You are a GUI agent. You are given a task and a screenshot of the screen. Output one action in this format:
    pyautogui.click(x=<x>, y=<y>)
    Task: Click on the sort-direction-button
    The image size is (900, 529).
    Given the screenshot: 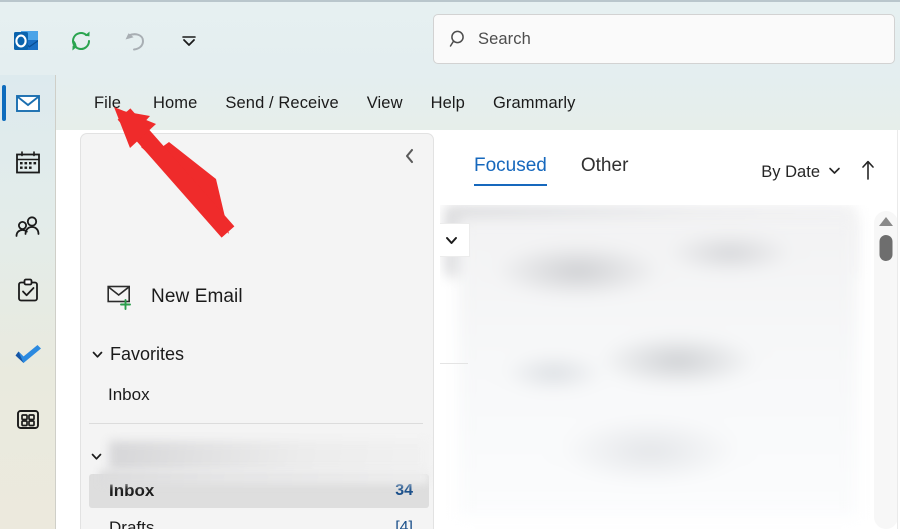 What is the action you would take?
    pyautogui.click(x=868, y=172)
    